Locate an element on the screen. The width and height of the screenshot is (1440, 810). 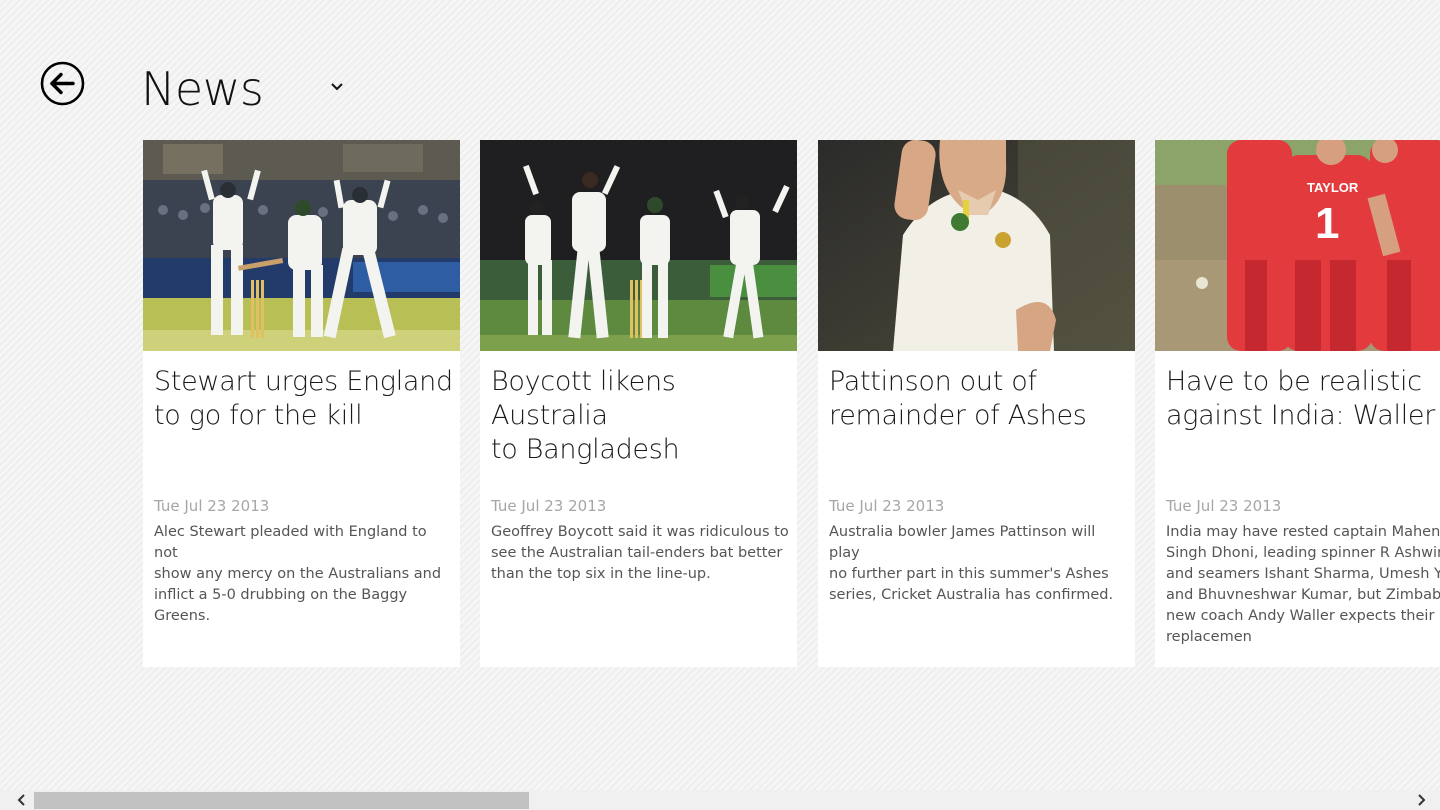
horizontal-scrollbar is located at coordinates (720, 800).